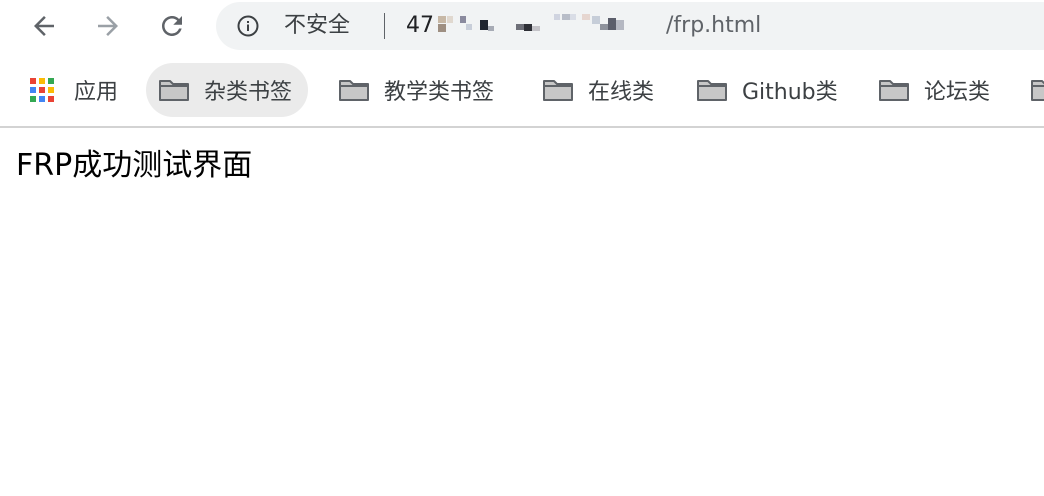 Image resolution: width=1044 pixels, height=496 pixels. What do you see at coordinates (42, 90) in the screenshot?
I see `apps-grid-icon` at bounding box center [42, 90].